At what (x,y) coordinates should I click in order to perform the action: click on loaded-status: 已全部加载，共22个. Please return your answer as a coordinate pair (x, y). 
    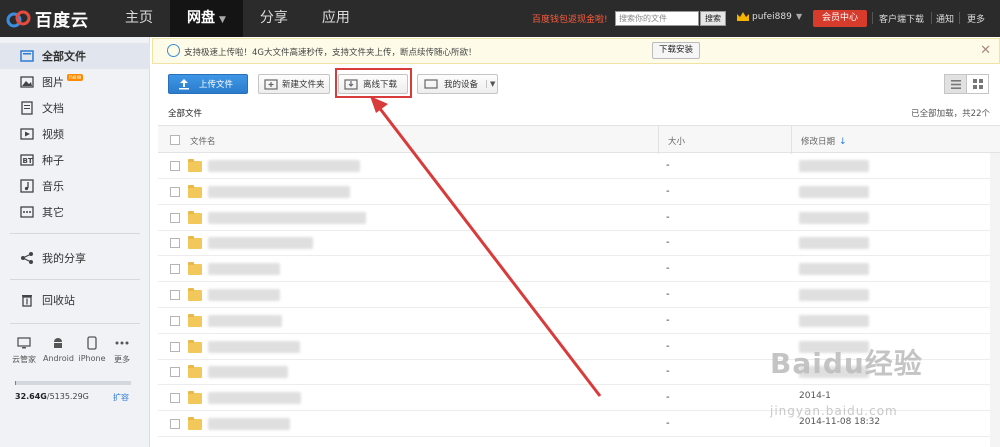
    Looking at the image, I should click on (950, 114).